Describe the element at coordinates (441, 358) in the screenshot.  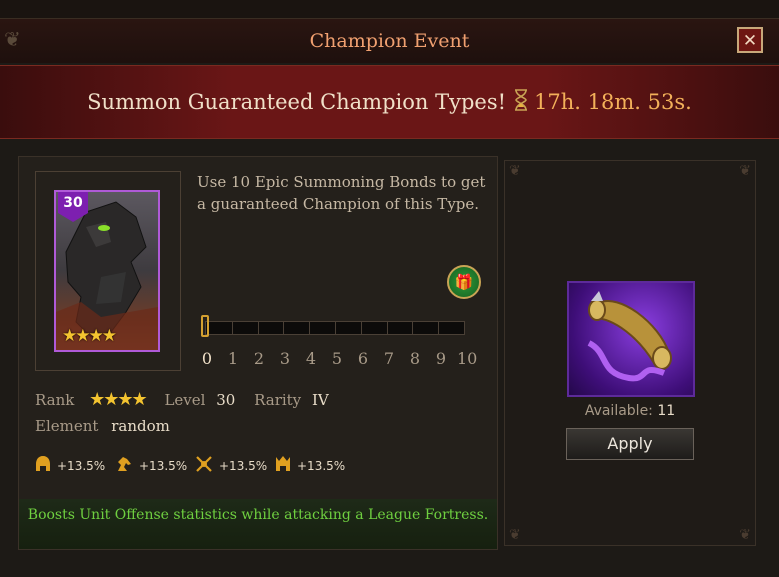
I see `progress-tick-label: 9` at that location.